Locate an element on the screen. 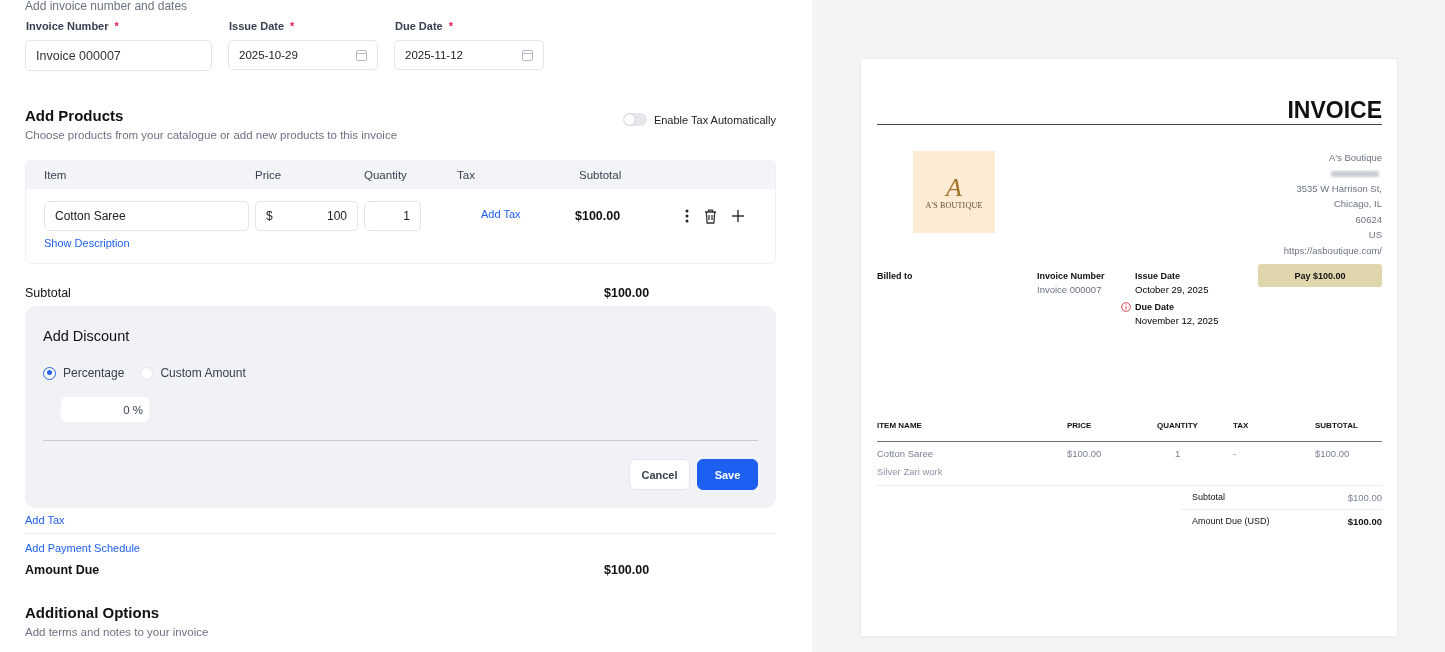 Image resolution: width=1445 pixels, height=652 pixels. add-icon is located at coordinates (738, 216).